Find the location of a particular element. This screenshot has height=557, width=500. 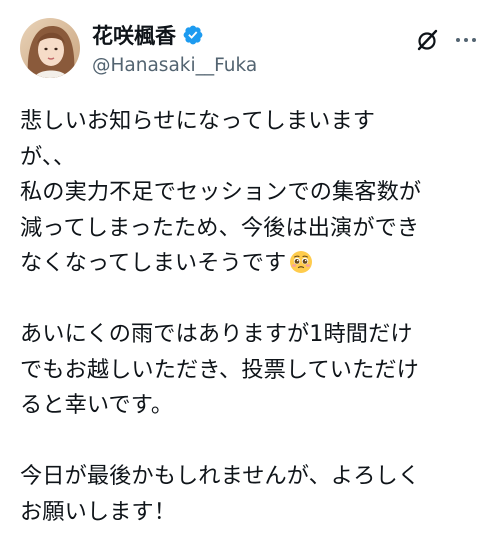

tweet-line: あいにくの雨ではありますが1時間だけ is located at coordinates (216, 334).